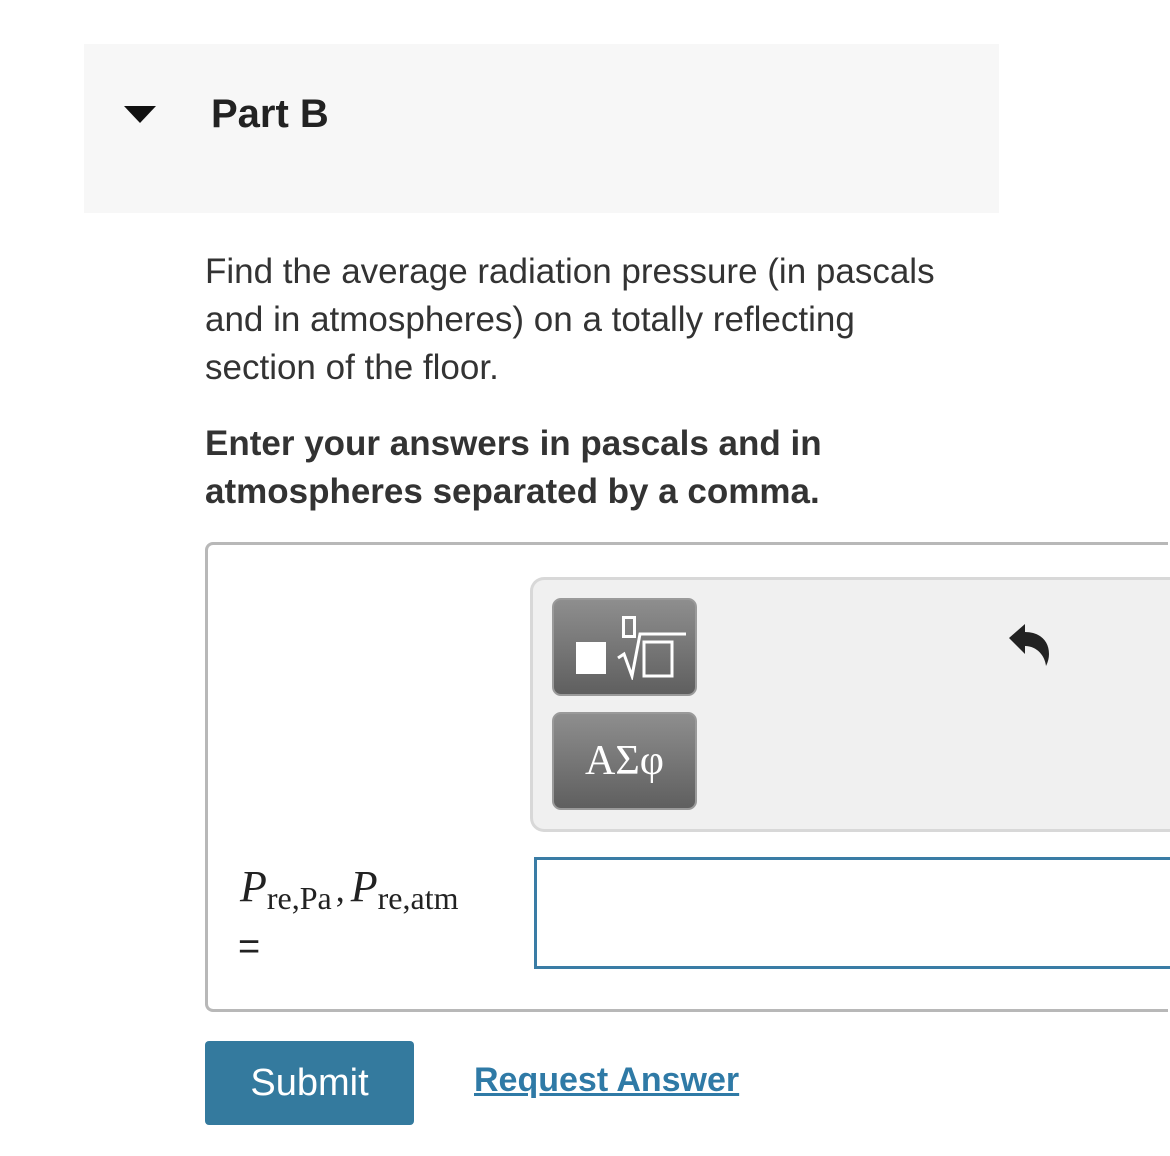  I want to click on part-title: Part B, so click(270, 114).